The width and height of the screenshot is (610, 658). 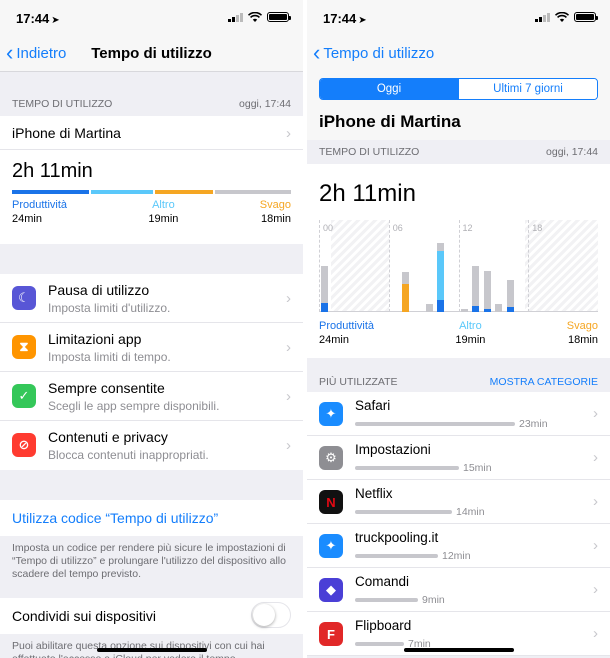 What do you see at coordinates (458, 458) in the screenshot?
I see `app-row: ⚙ Impostazioni 15min ›` at bounding box center [458, 458].